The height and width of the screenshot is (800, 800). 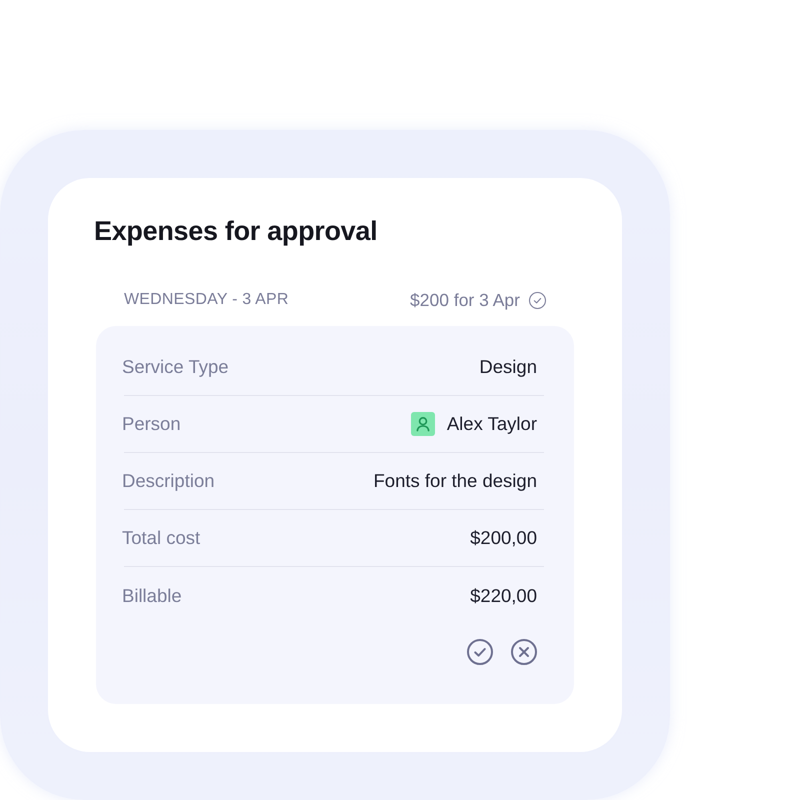 What do you see at coordinates (491, 424) in the screenshot?
I see `person-name: Alex Taylor` at bounding box center [491, 424].